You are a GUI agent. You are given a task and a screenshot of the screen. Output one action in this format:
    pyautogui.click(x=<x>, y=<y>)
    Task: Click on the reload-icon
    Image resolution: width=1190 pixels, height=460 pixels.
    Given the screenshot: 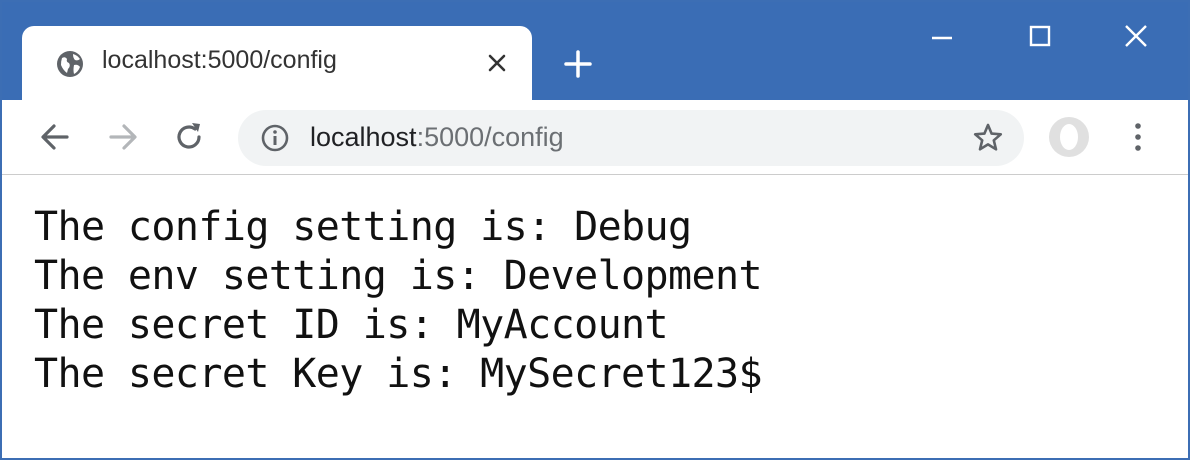 What is the action you would take?
    pyautogui.click(x=189, y=137)
    